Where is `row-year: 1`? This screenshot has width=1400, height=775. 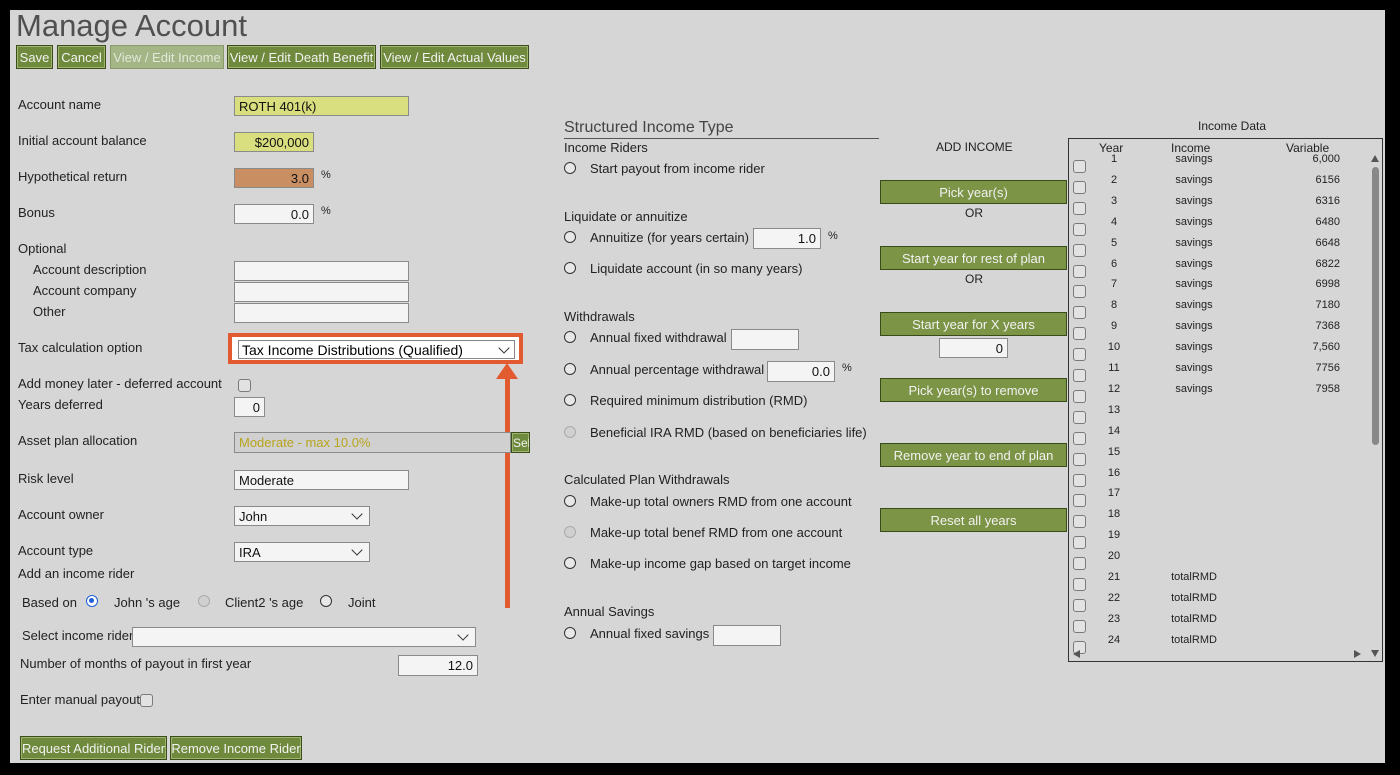
row-year: 1 is located at coordinates (1114, 159).